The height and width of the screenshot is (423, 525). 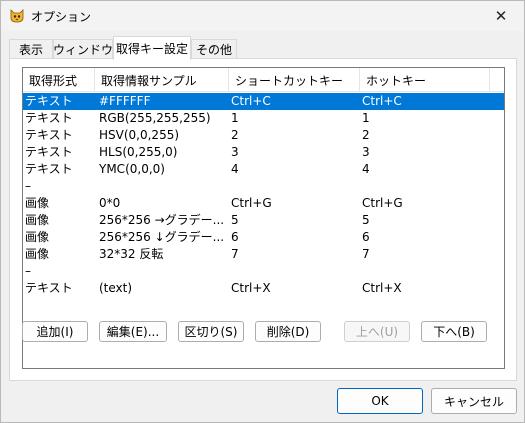 I want to click on cell-sample: HLS(0,255,0), so click(x=138, y=152).